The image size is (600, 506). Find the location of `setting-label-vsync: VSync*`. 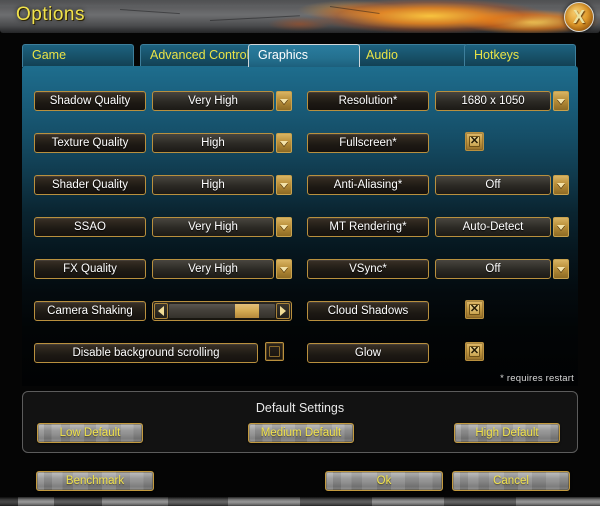

setting-label-vsync: VSync* is located at coordinates (368, 269).